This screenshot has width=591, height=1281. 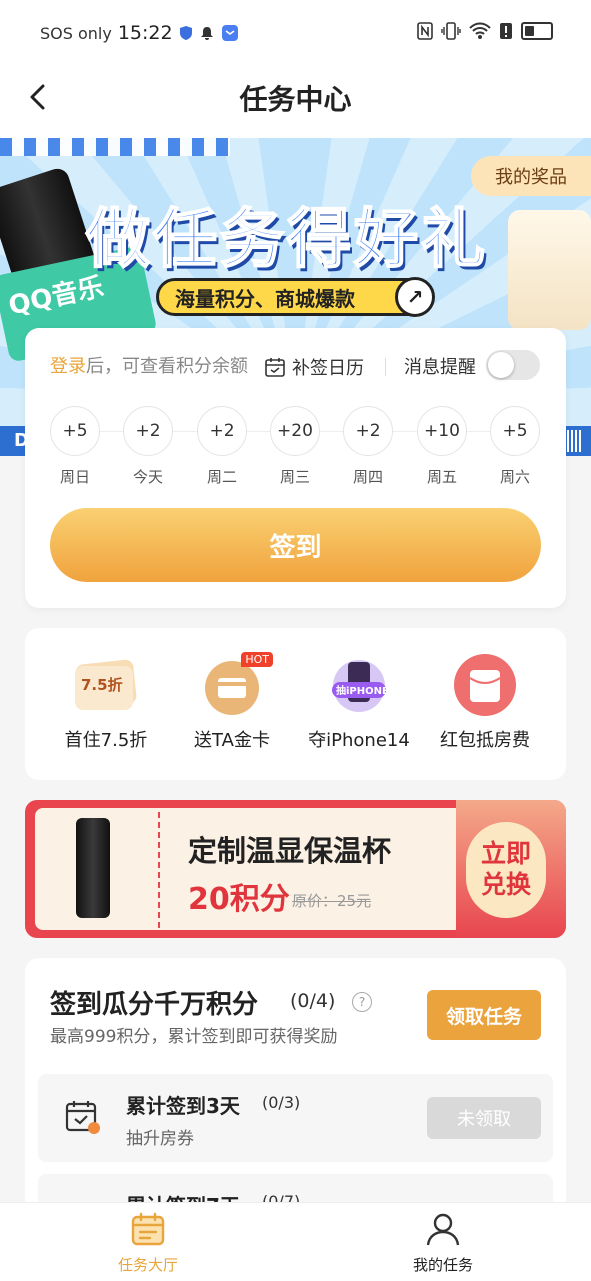 What do you see at coordinates (425, 31) in the screenshot?
I see `nfc-icon` at bounding box center [425, 31].